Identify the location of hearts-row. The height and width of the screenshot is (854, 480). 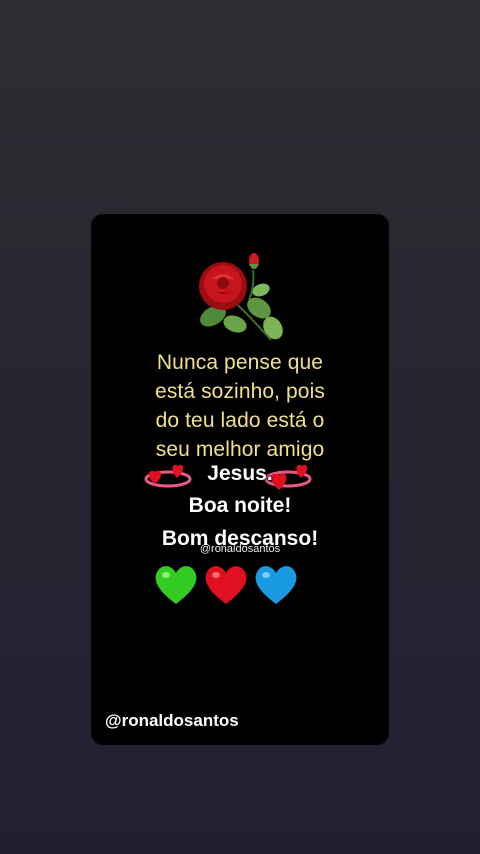
(228, 585).